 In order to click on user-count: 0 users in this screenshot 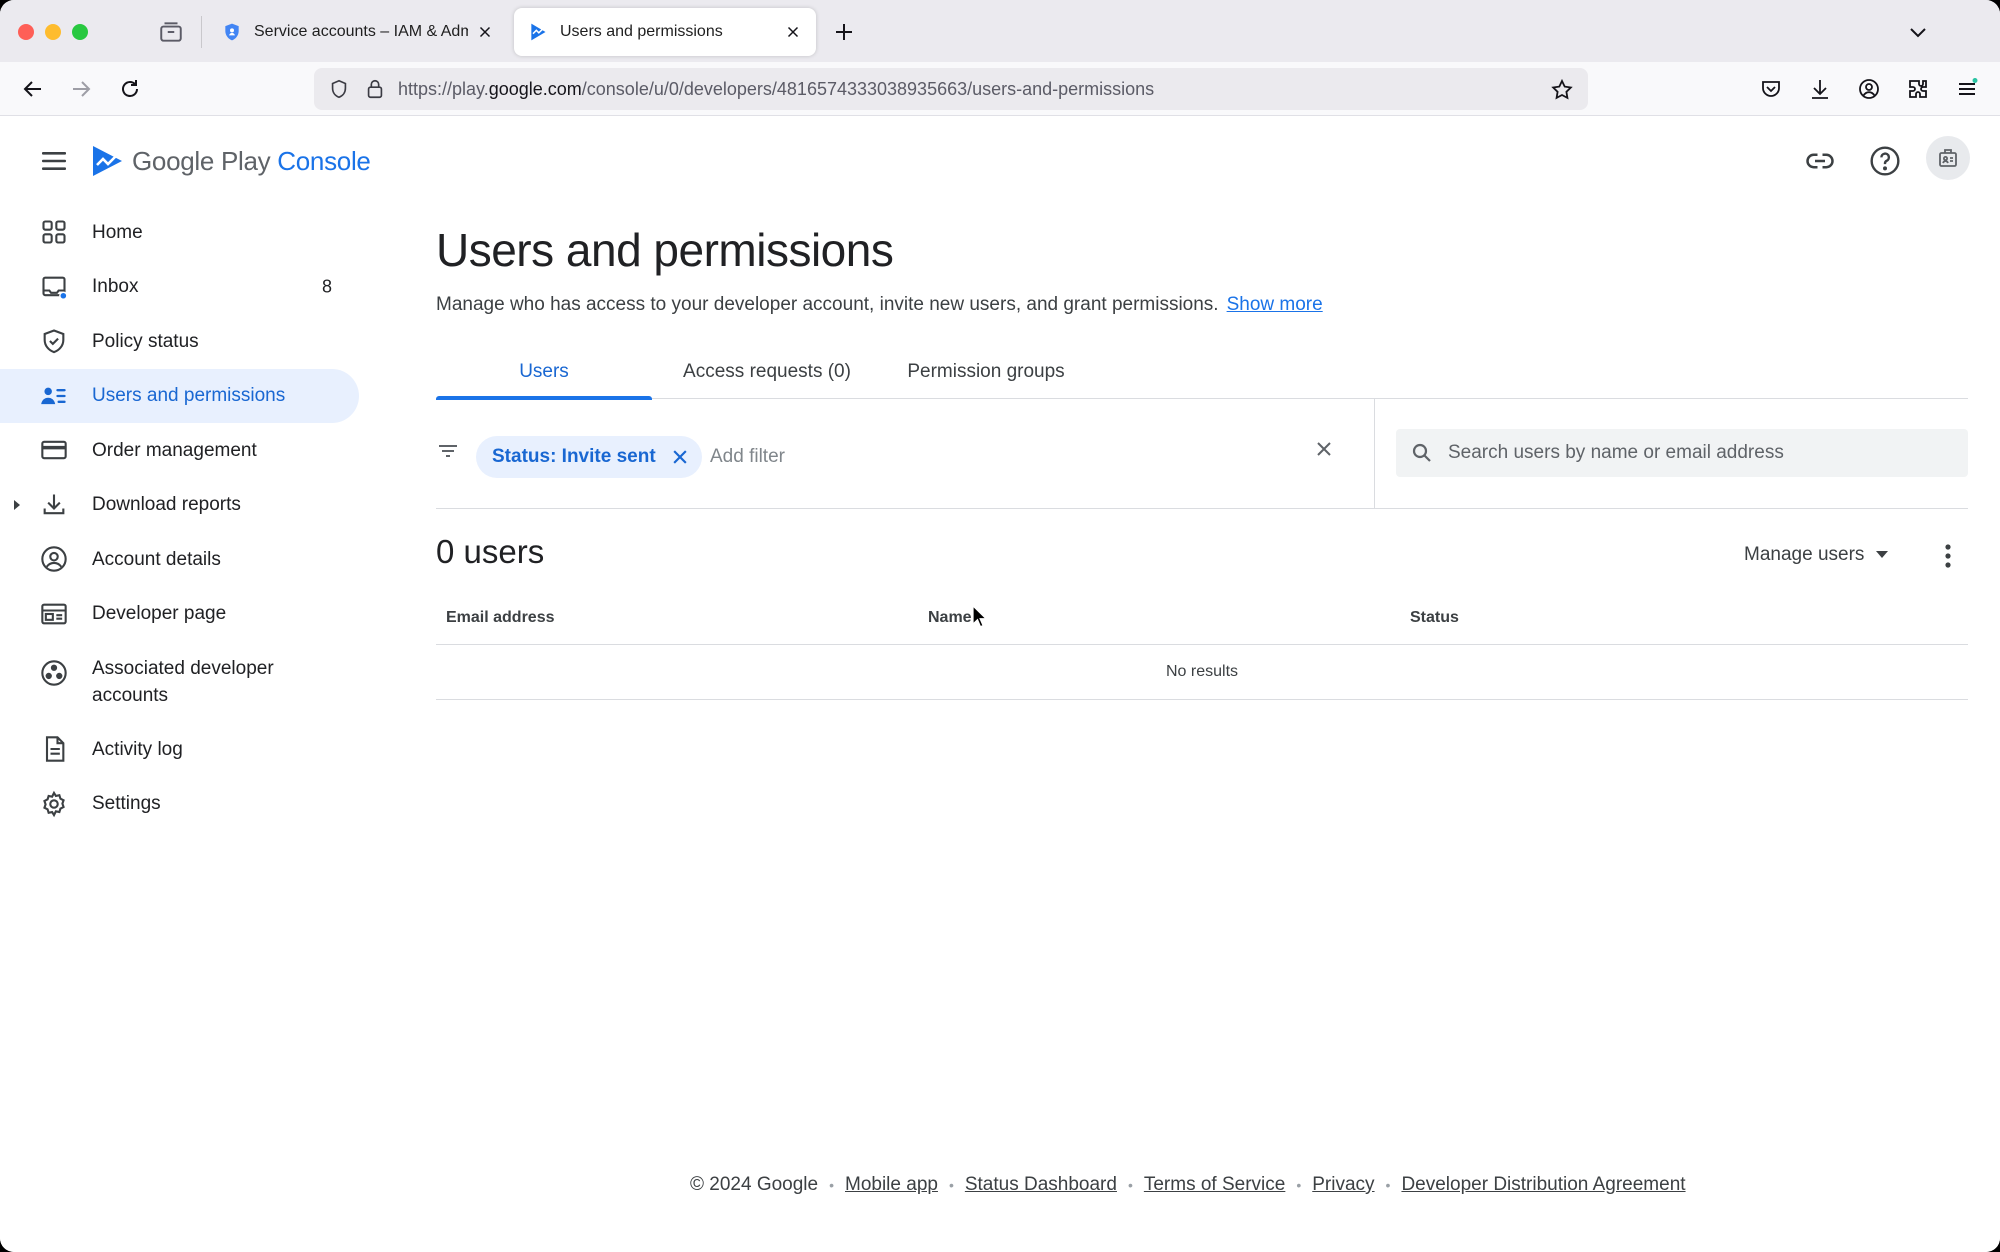, I will do `click(490, 551)`.